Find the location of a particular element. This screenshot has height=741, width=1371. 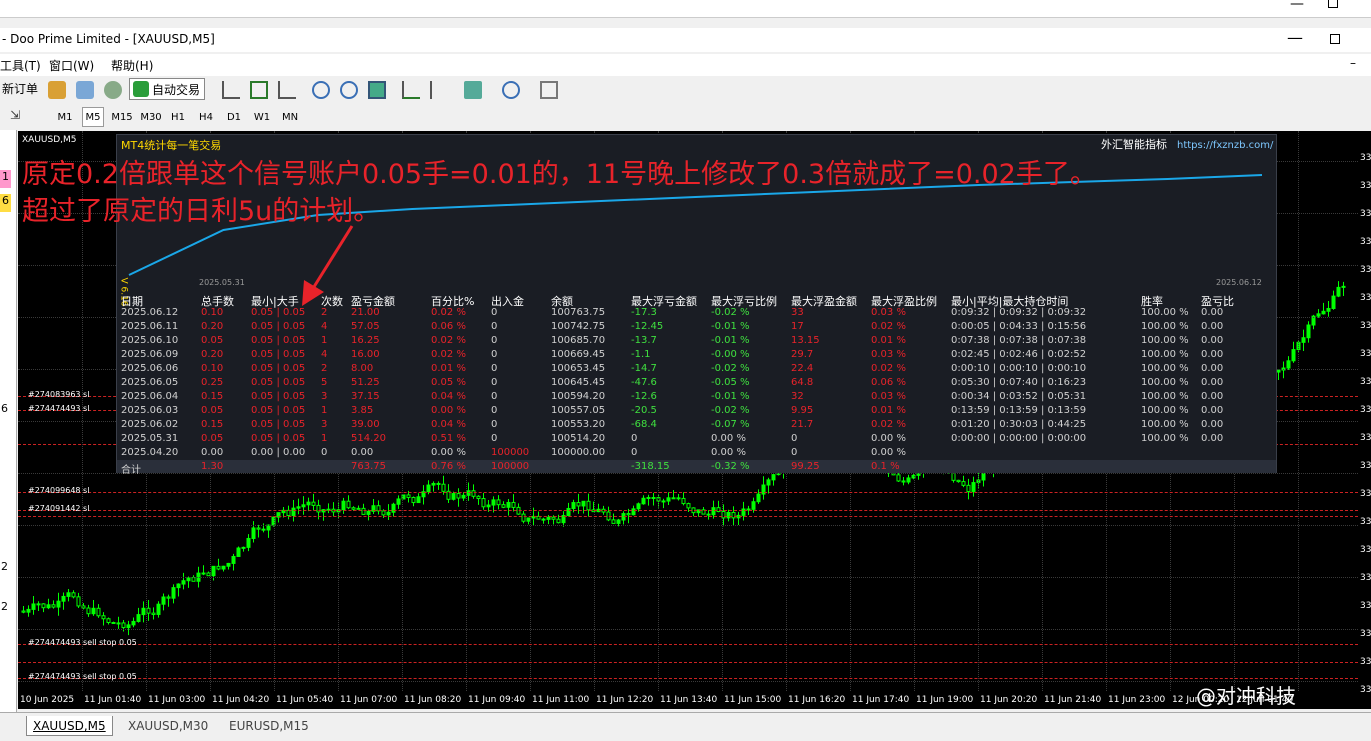

timeframe-h4: H4 is located at coordinates (206, 117).